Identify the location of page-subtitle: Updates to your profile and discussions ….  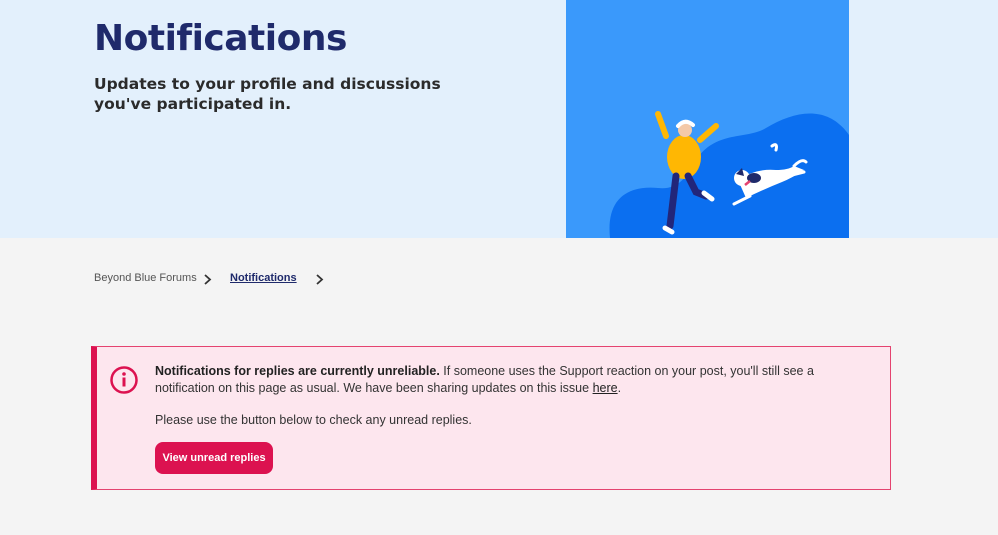
(267, 94).